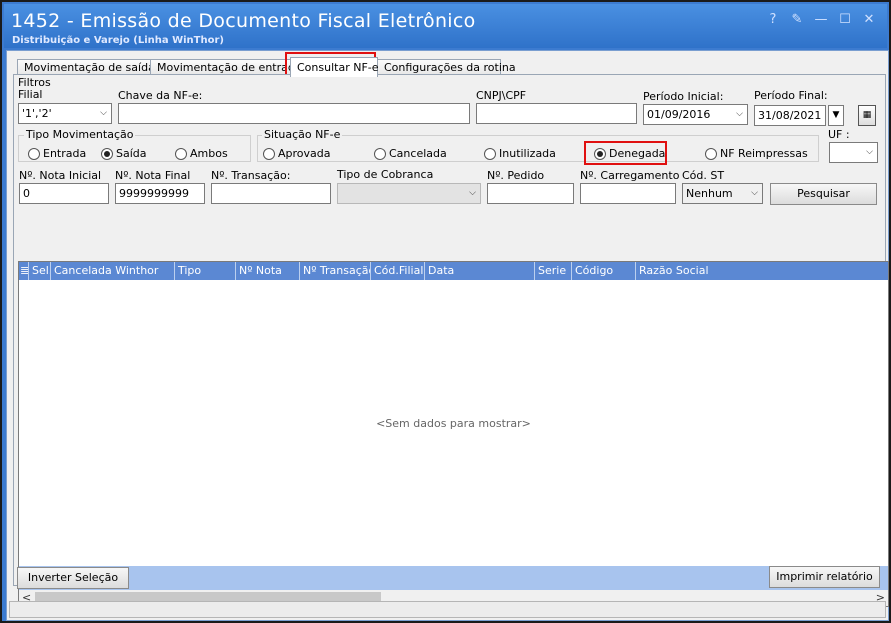  I want to click on periodo-inicial-input: 01/09/2016 ⌵, so click(695, 114).